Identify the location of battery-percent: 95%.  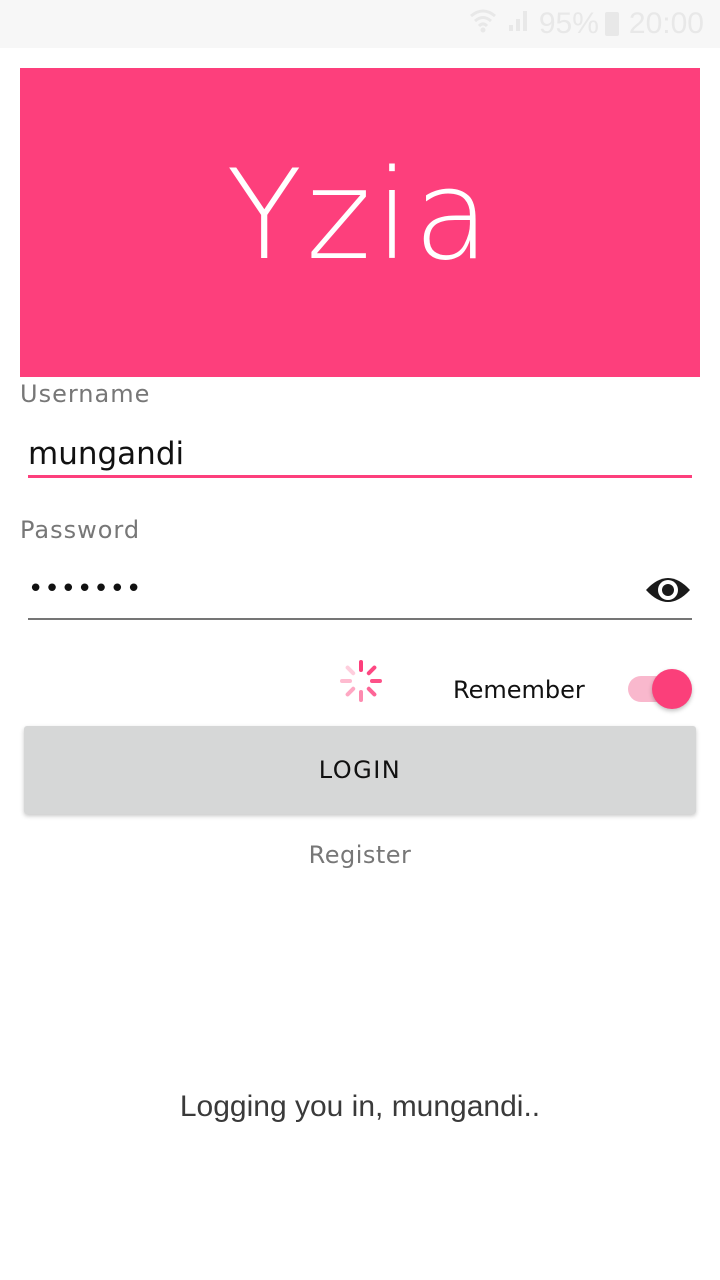
(568, 23).